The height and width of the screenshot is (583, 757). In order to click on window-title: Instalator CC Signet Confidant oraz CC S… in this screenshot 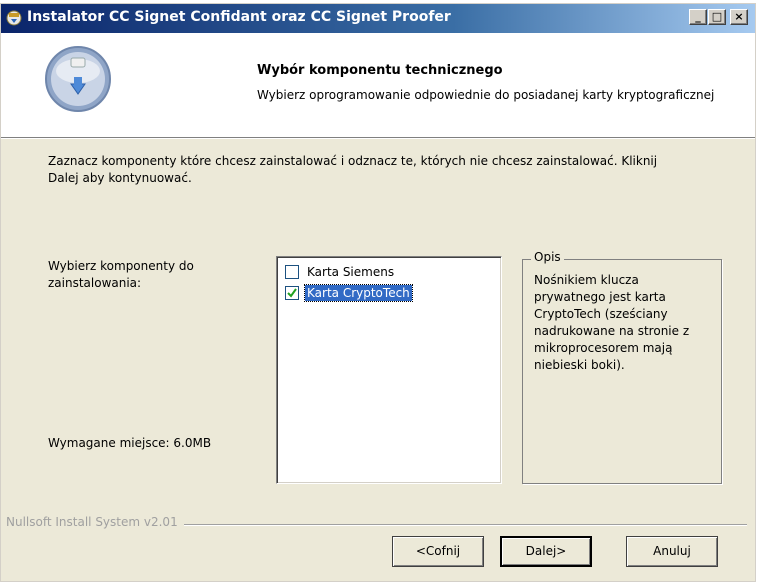, I will do `click(239, 17)`.